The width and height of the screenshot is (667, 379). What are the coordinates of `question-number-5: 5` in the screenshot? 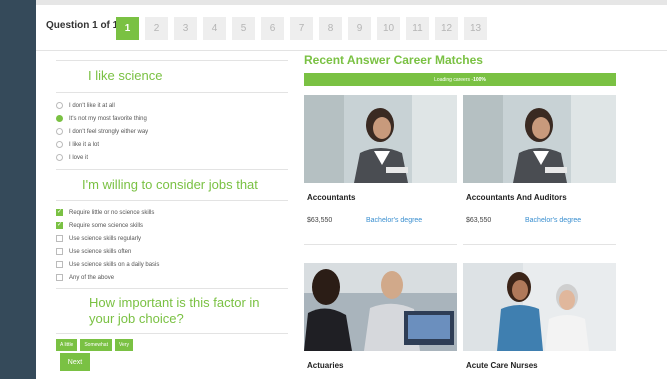 It's located at (243, 28).